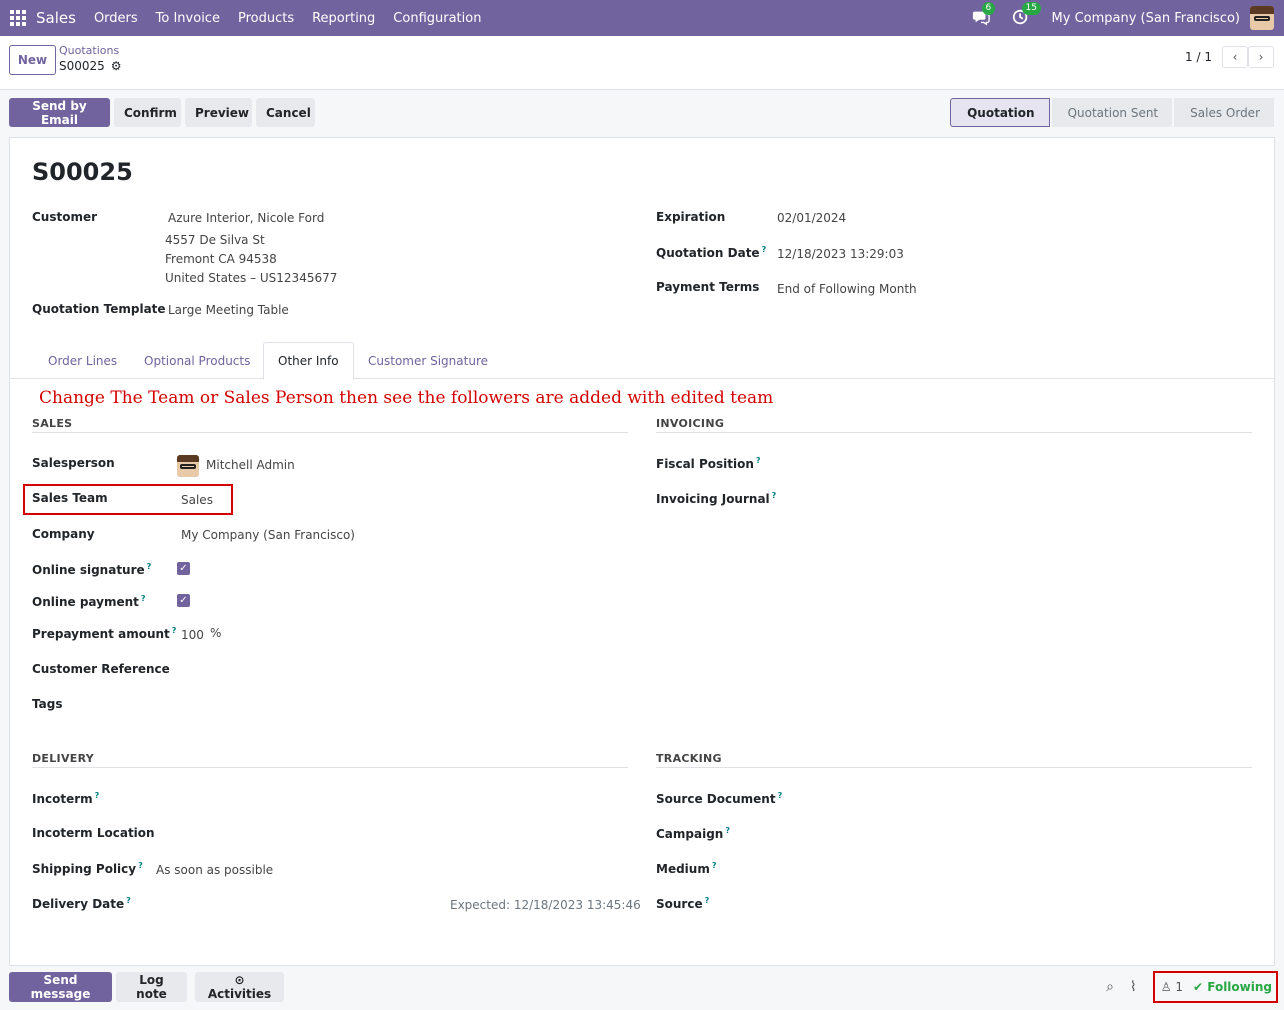  I want to click on stage-quotation-sent: Quotation Sent, so click(1112, 112).